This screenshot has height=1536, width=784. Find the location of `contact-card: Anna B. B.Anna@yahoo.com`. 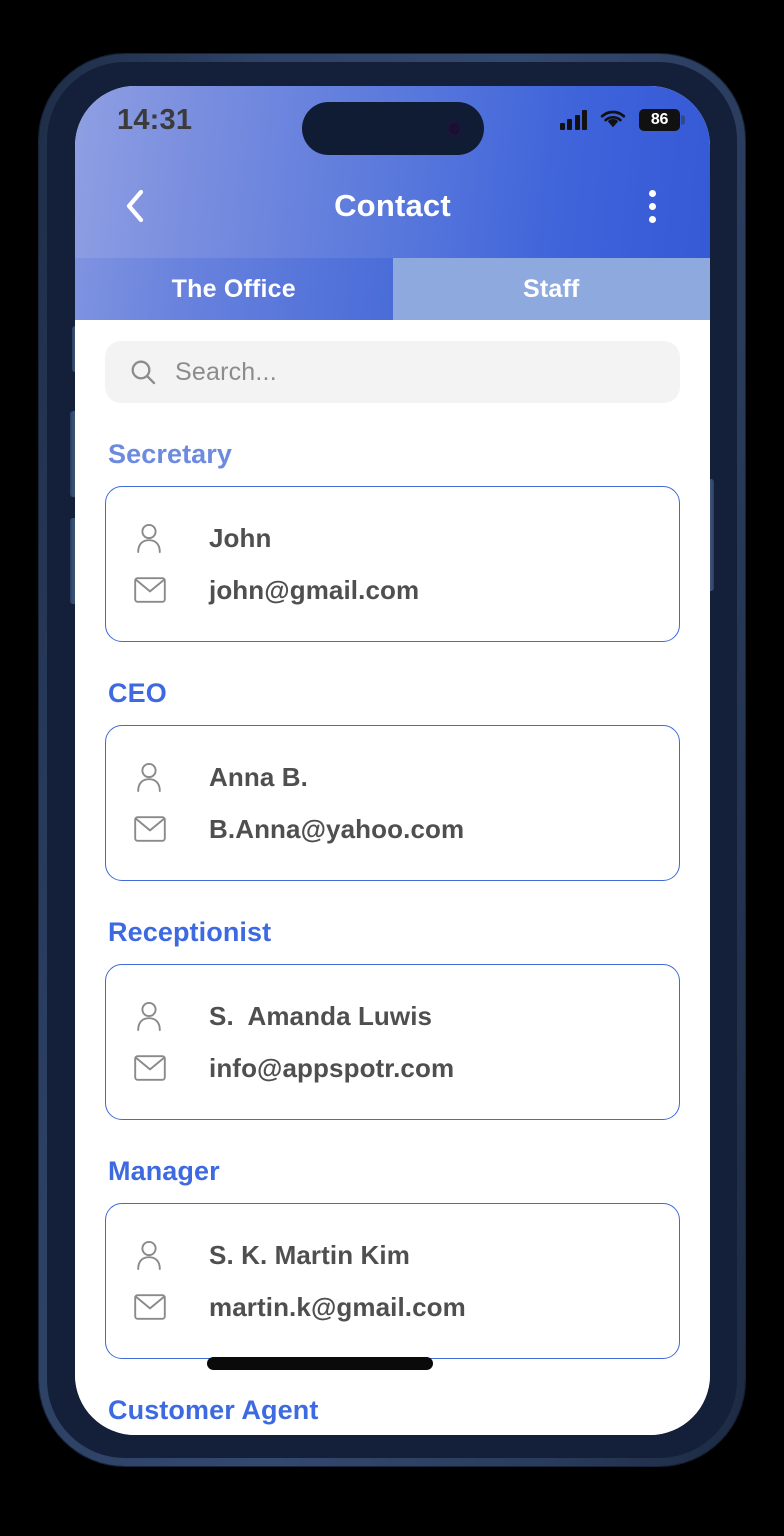

contact-card: Anna B. B.Anna@yahoo.com is located at coordinates (392, 803).